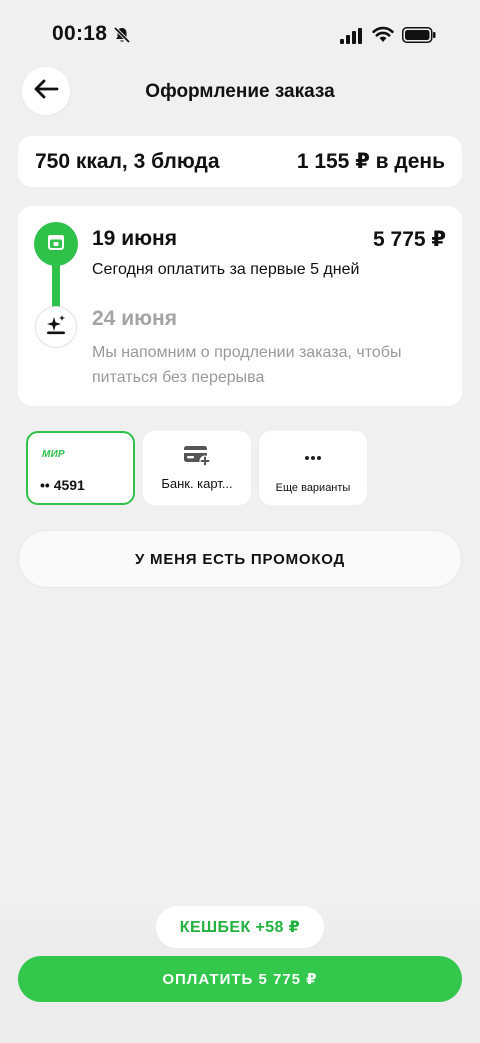 This screenshot has width=480, height=1043. I want to click on sparkle-icon, so click(56, 327).